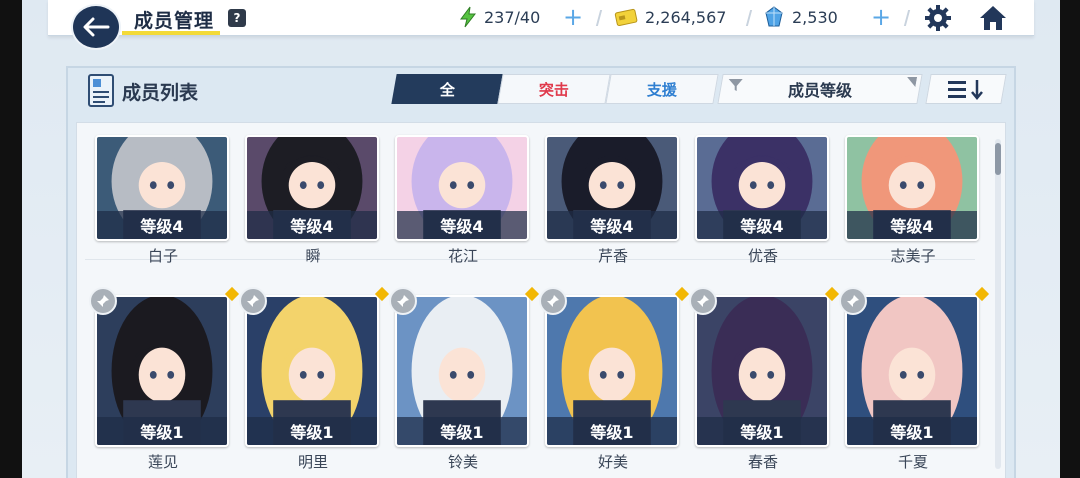 The width and height of the screenshot is (1080, 478). I want to click on member-name: 明里, so click(312, 462).